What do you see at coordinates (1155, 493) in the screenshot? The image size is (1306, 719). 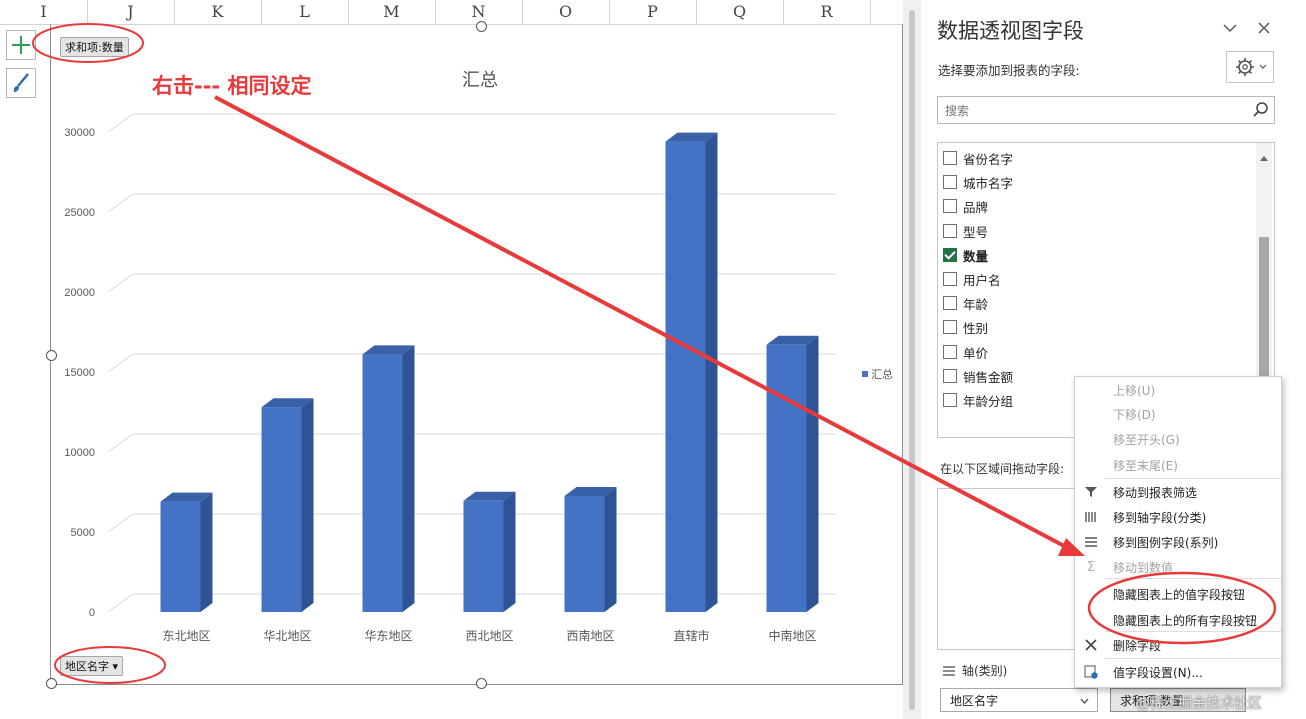 I see `context-menu-item-label: 移动到报表筛选` at bounding box center [1155, 493].